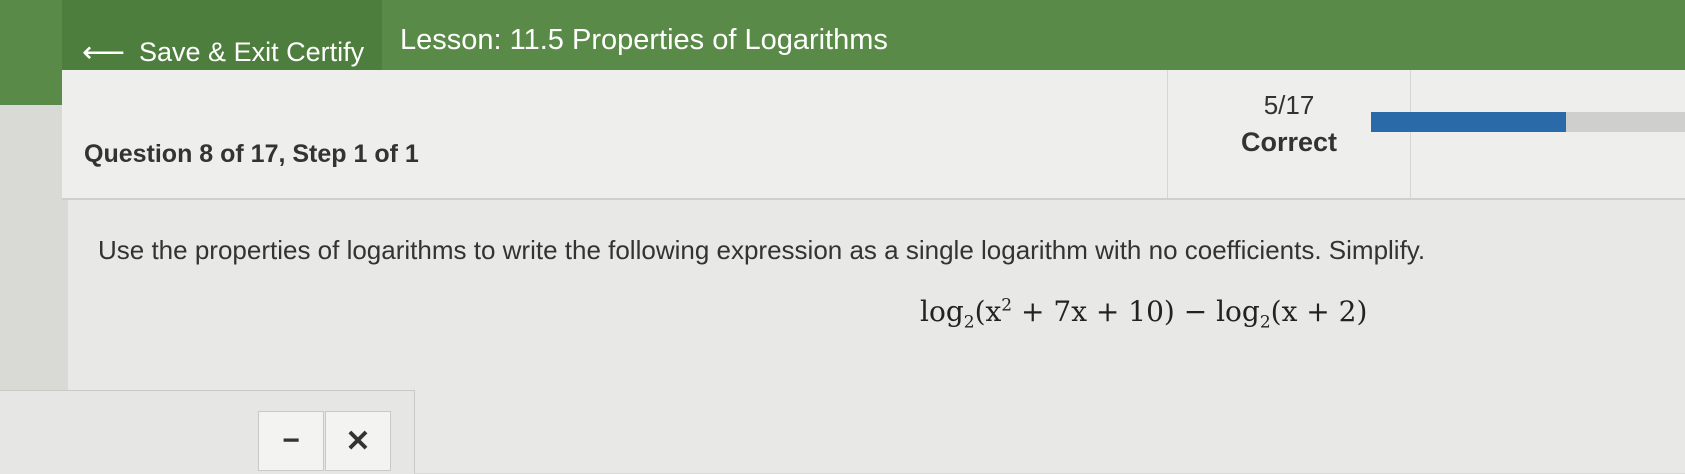  What do you see at coordinates (1007, 305) in the screenshot?
I see `exponent: 2` at bounding box center [1007, 305].